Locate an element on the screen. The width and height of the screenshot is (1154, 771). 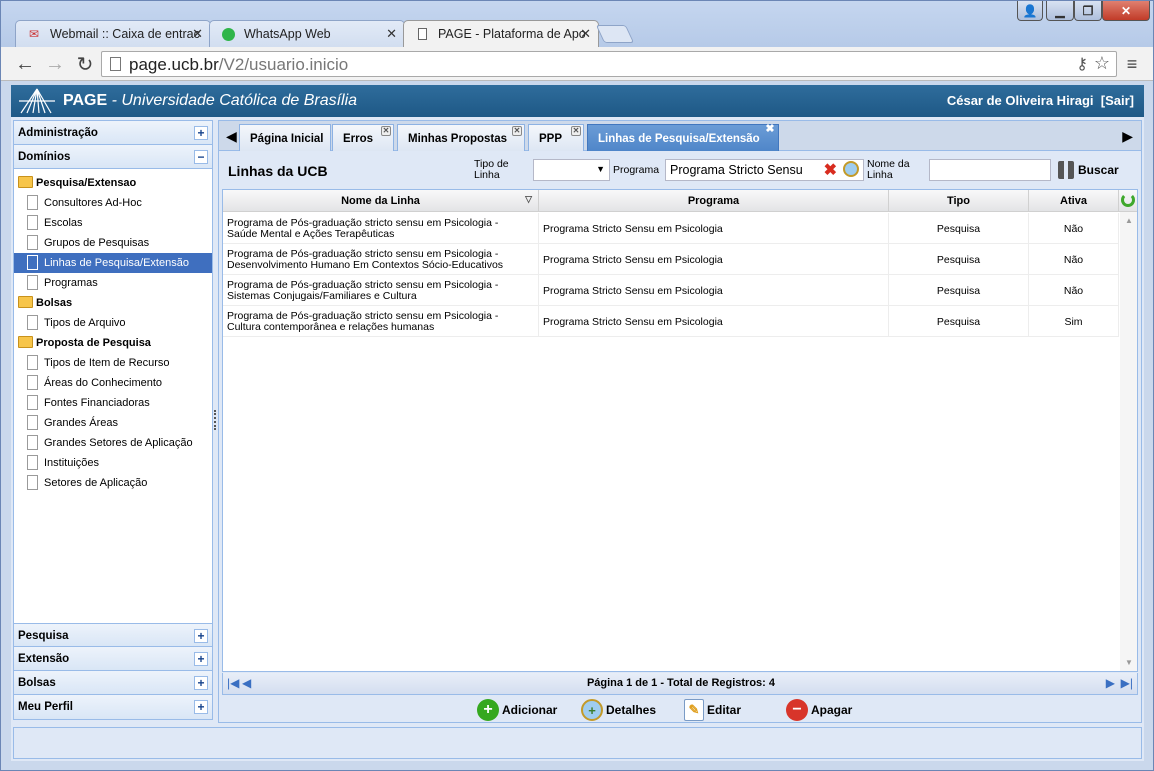
tree-item-fontes: Fontes Financiadoras is located at coordinates (113, 403).